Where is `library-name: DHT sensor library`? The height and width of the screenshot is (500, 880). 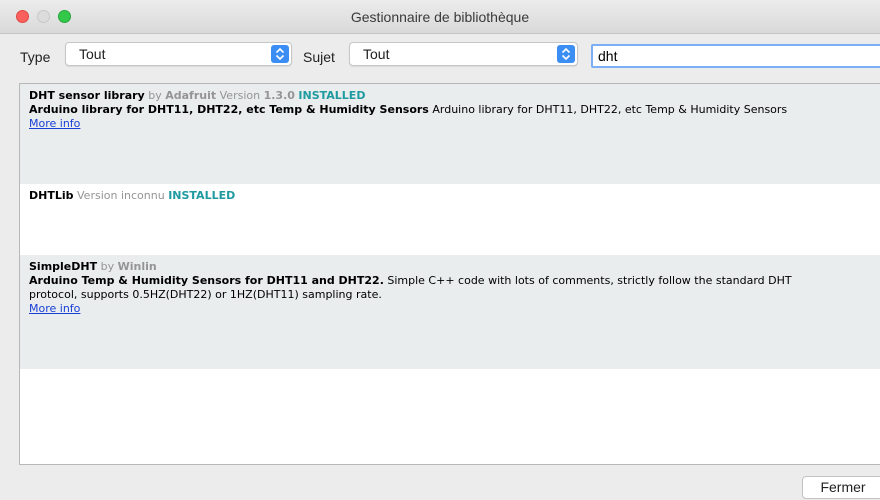
library-name: DHT sensor library is located at coordinates (87, 95).